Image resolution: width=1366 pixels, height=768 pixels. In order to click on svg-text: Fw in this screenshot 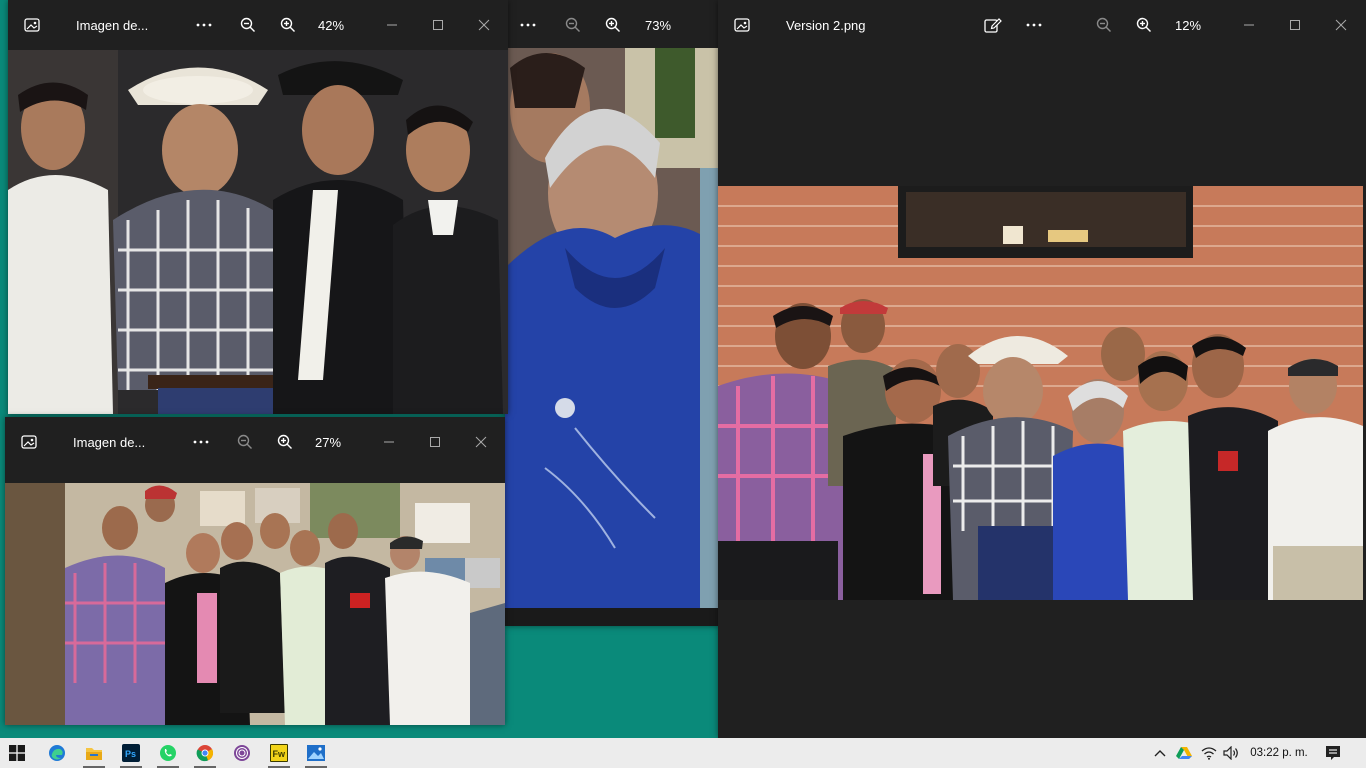, I will do `click(279, 754)`.